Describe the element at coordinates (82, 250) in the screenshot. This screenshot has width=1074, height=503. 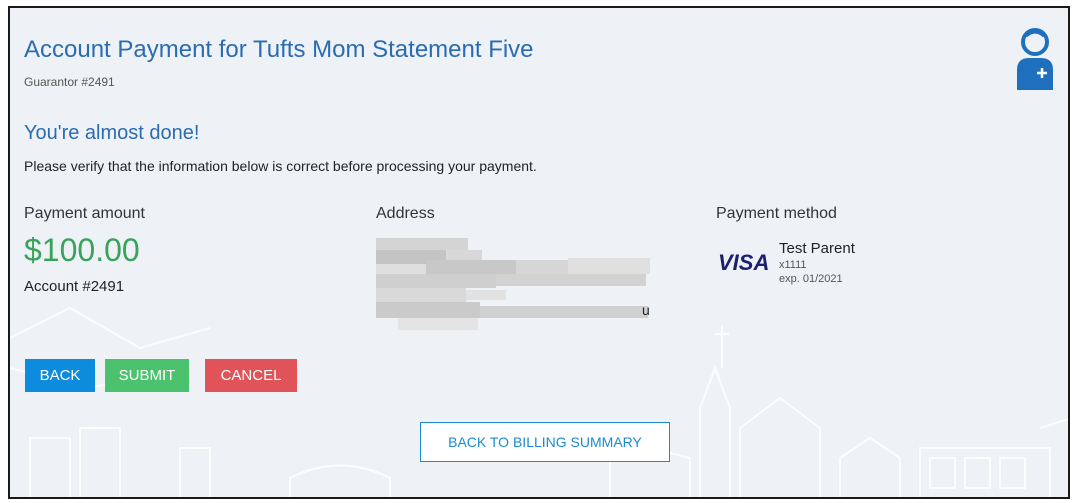
I see `payment-amount-value: $100.00` at that location.